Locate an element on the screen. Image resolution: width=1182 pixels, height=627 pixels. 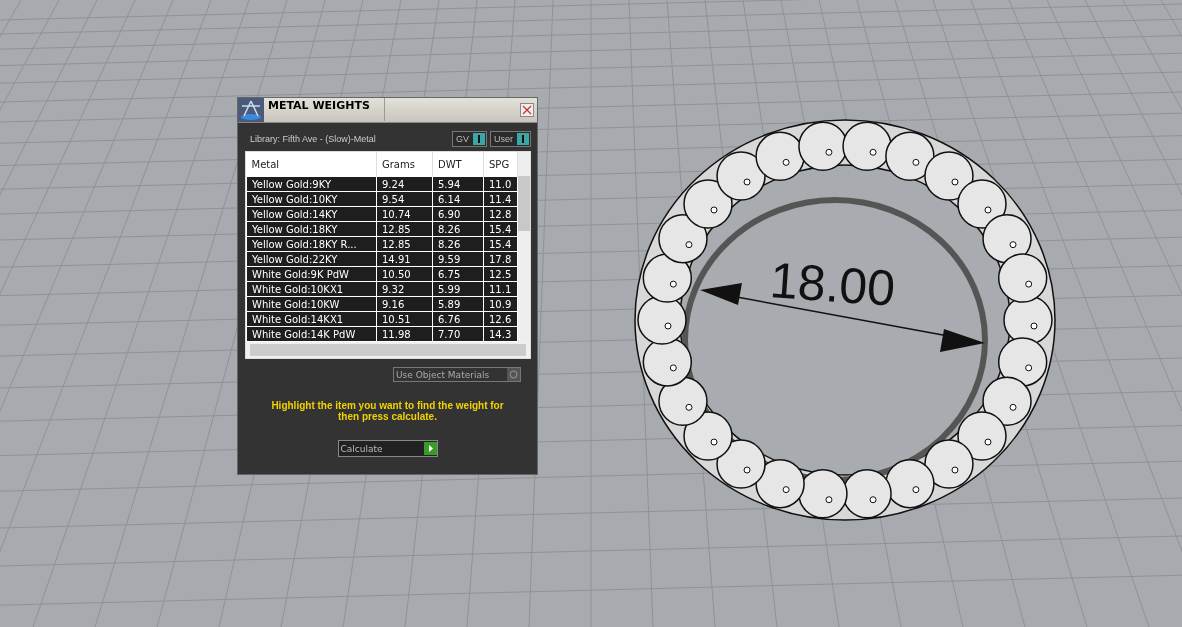
app-logo-icon is located at coordinates (251, 110).